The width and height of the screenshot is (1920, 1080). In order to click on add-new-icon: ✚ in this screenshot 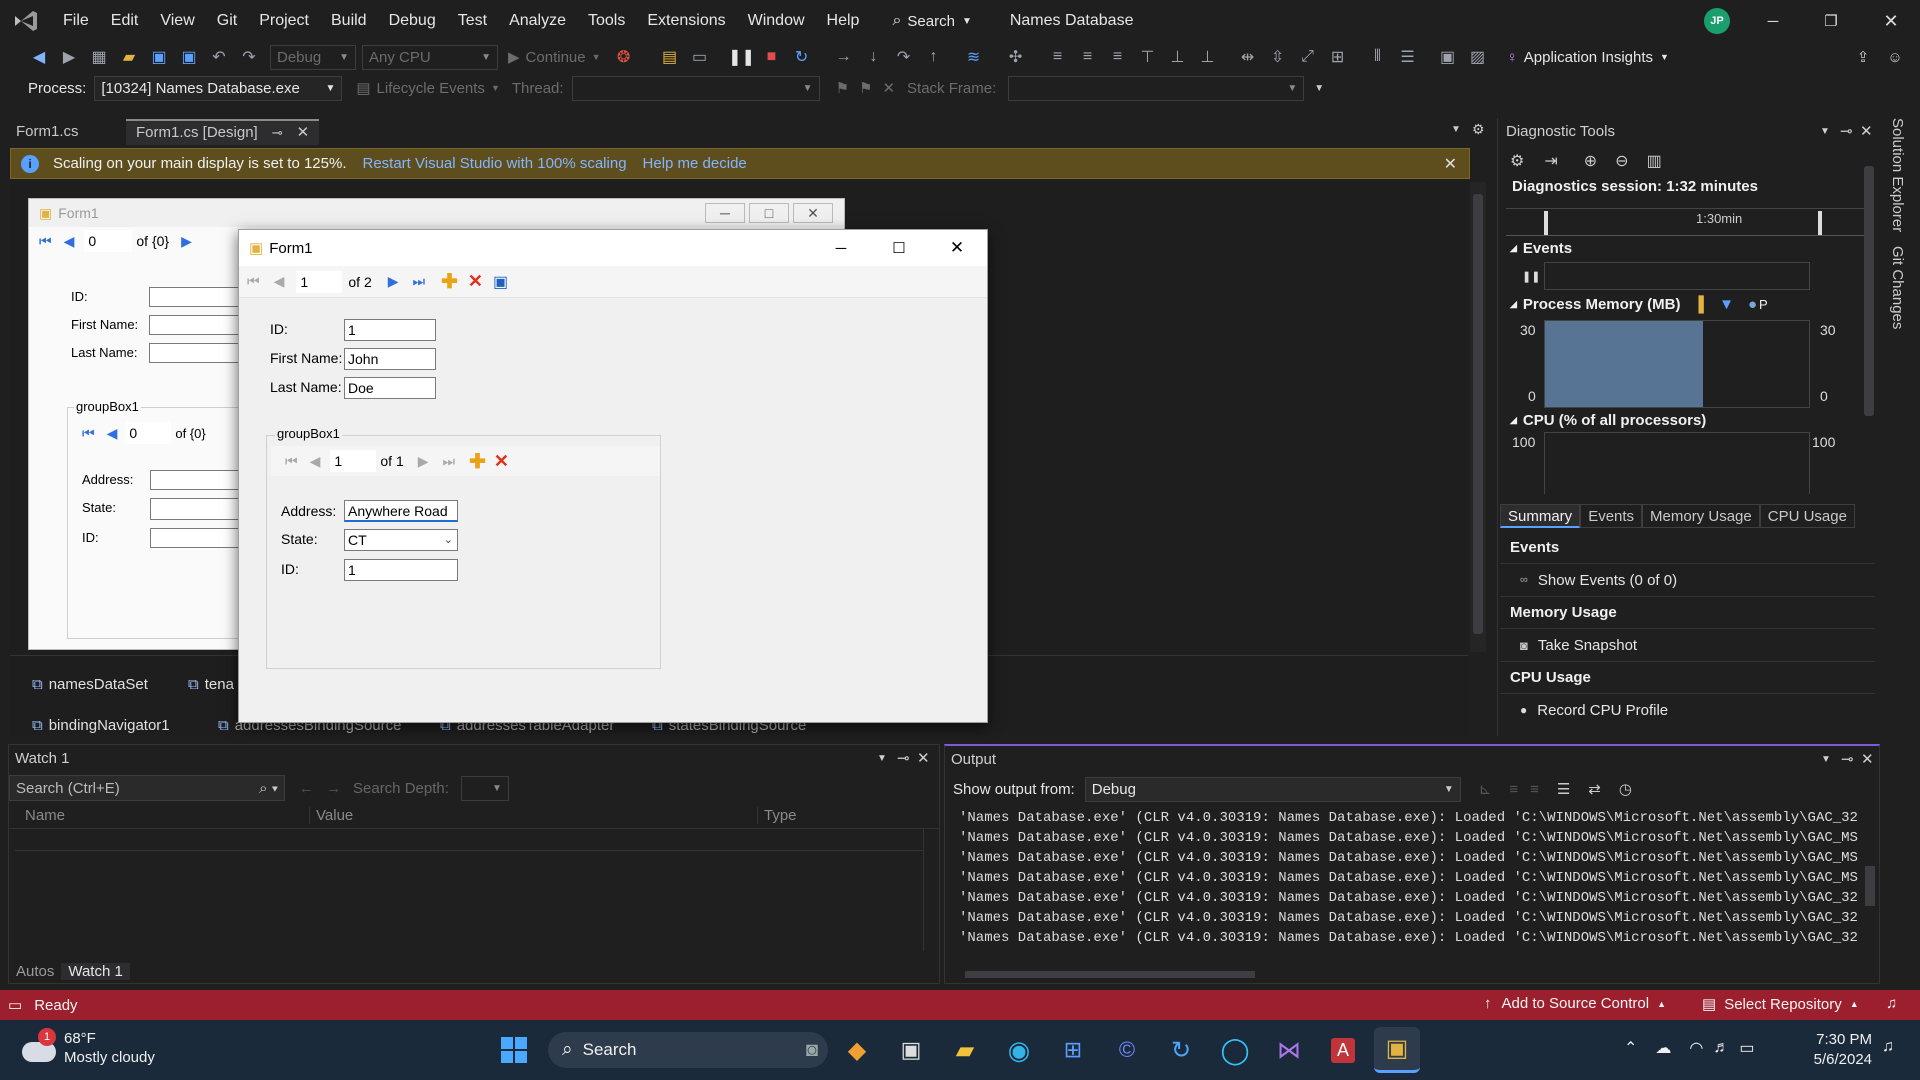, I will do `click(477, 461)`.